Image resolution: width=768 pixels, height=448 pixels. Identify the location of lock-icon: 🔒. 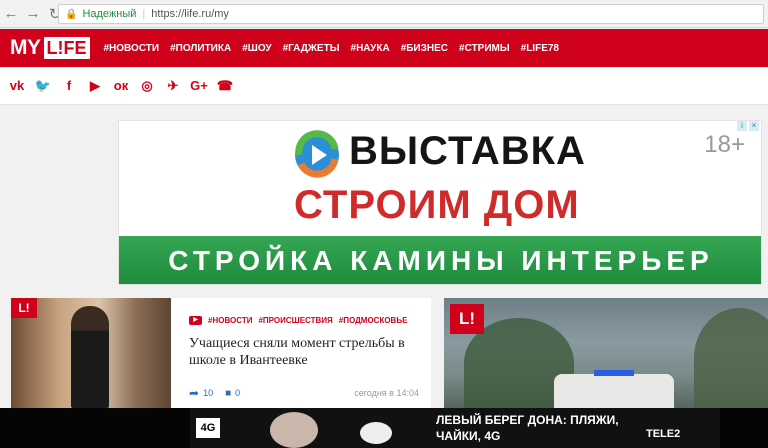
(71, 14).